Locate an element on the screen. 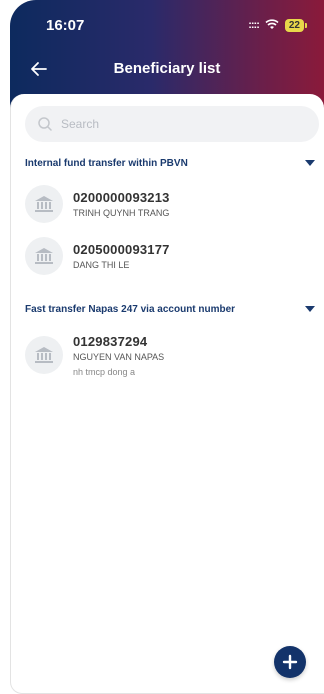 Image resolution: width=324 pixels, height=694 pixels. beneficiary-item: 0205000093177 DANG THI LE is located at coordinates (170, 256).